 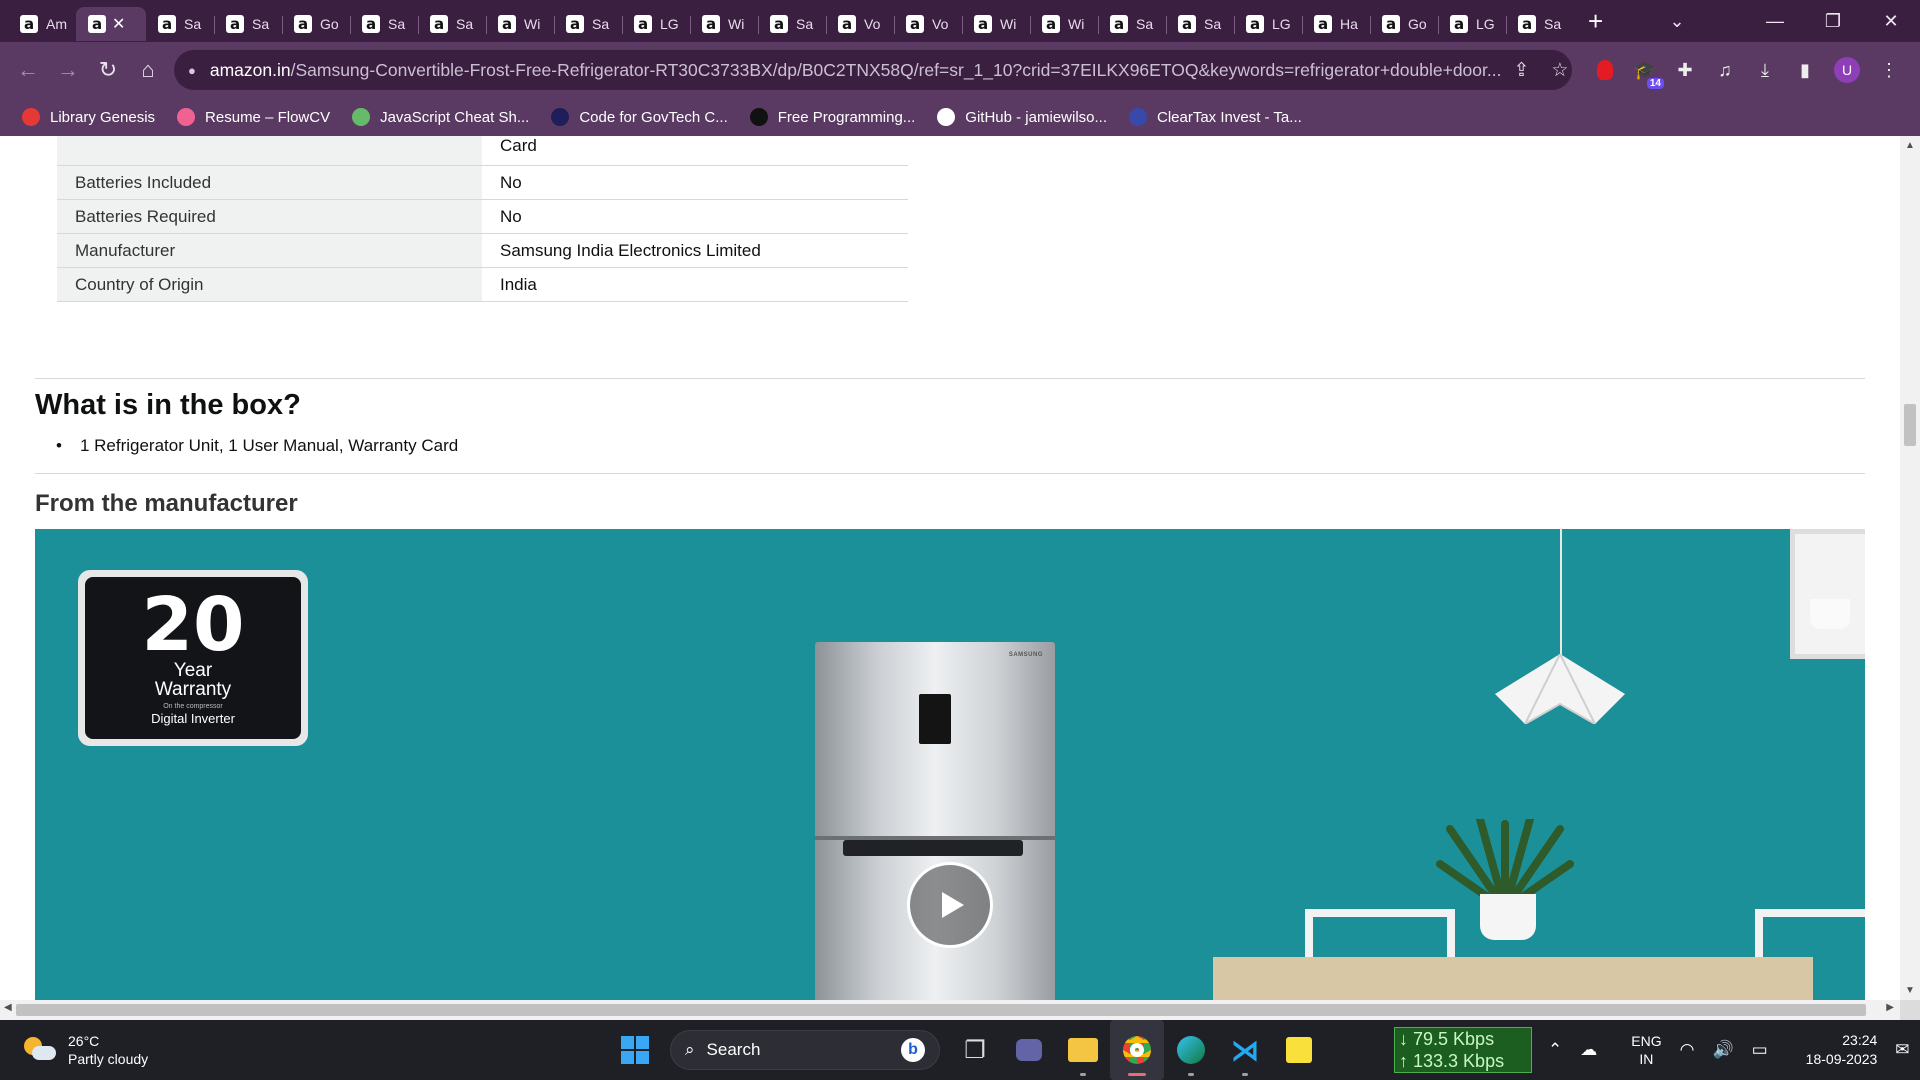 I want to click on tab-close-icon: ✕, so click(x=118, y=24).